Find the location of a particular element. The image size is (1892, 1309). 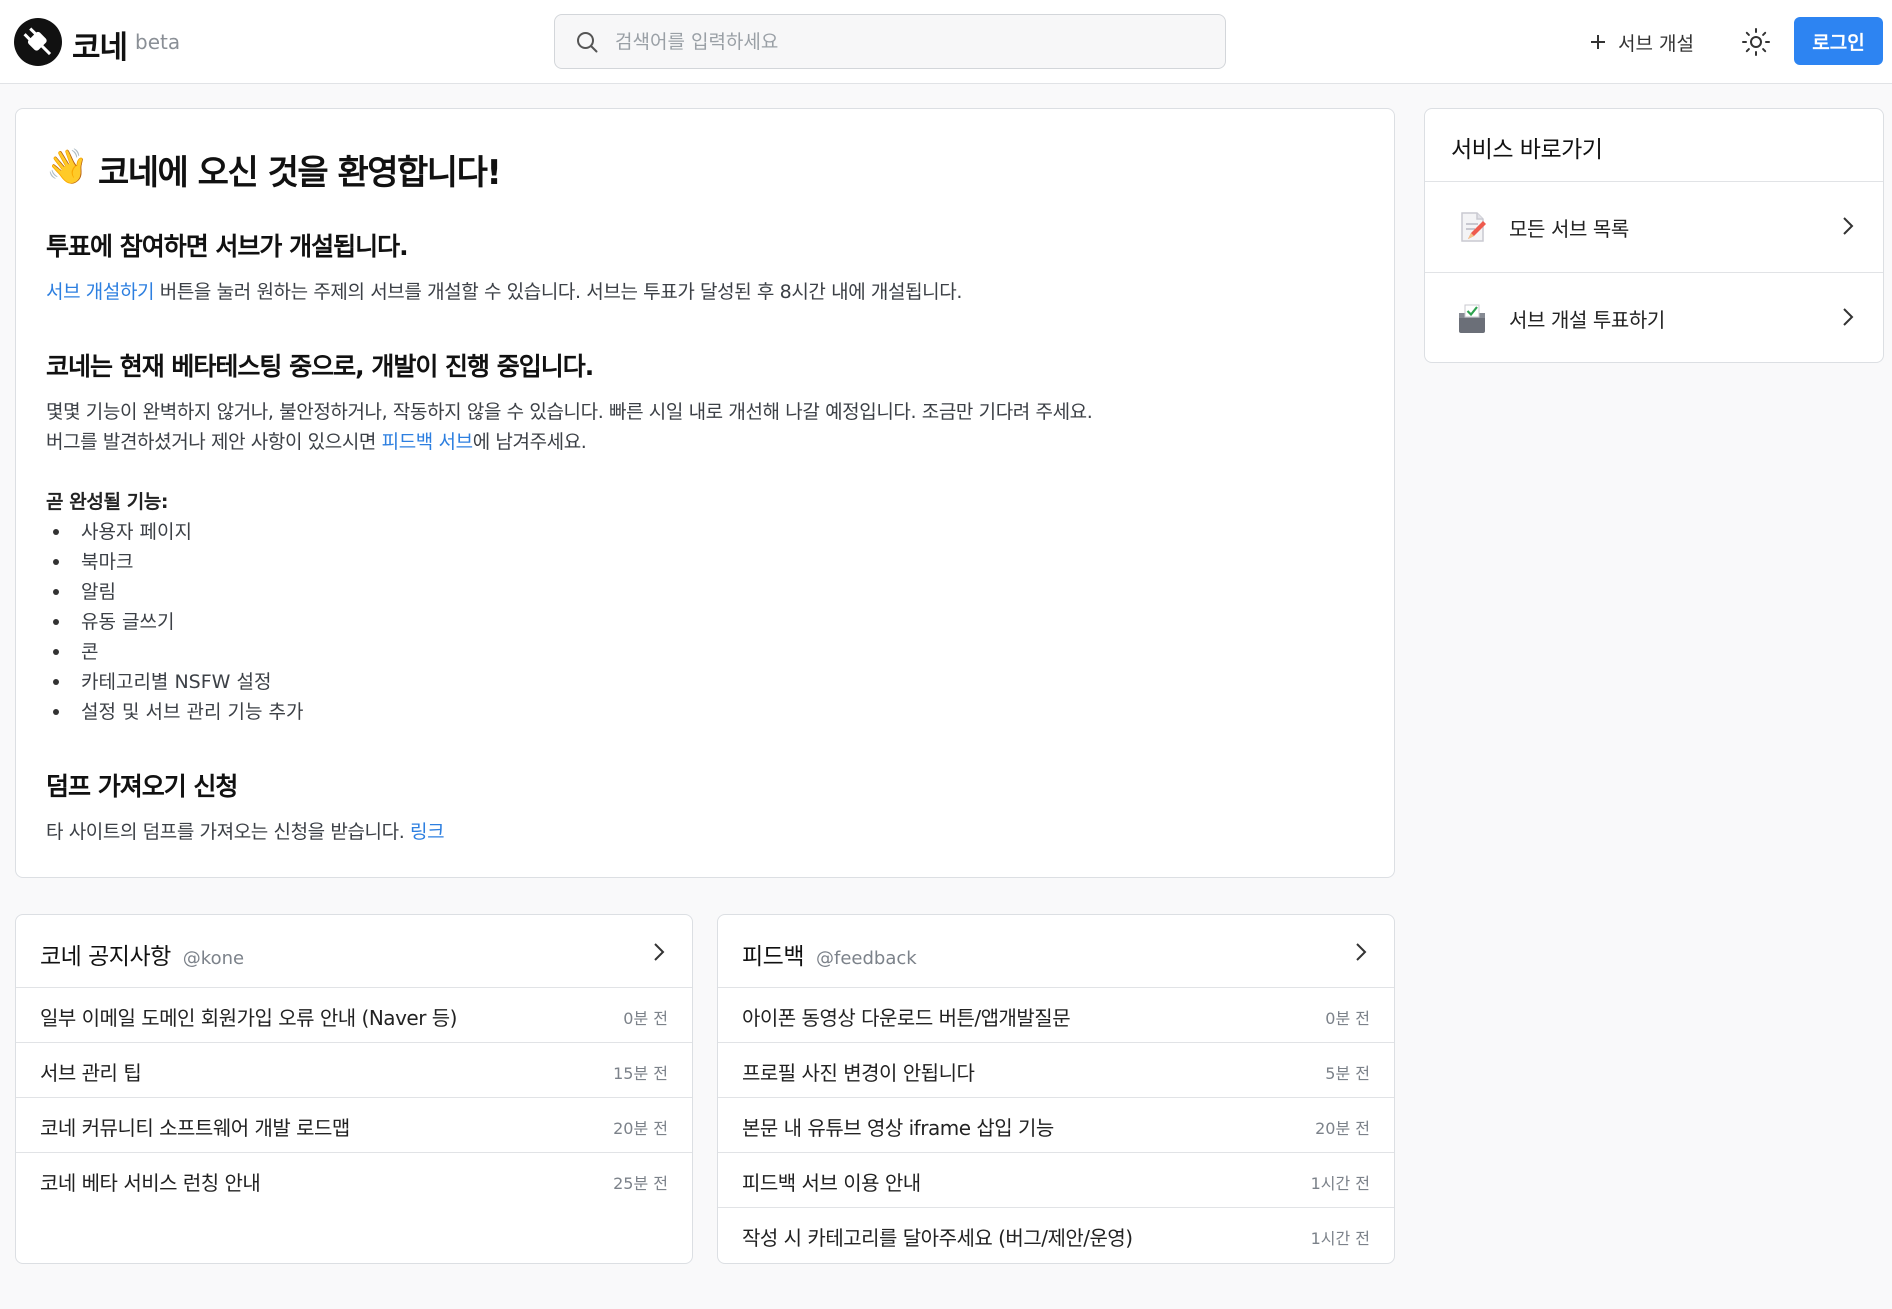

post-title: 아이폰 동영상 다운로드 버튼/앱개발질문 is located at coordinates (906, 1018).